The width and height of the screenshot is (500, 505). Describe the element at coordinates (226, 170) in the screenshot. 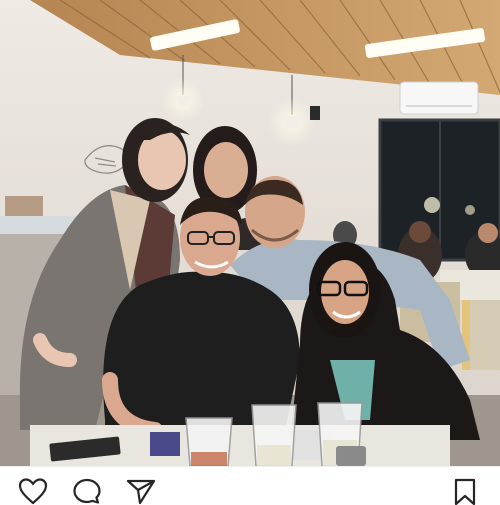

I see `person-face` at that location.